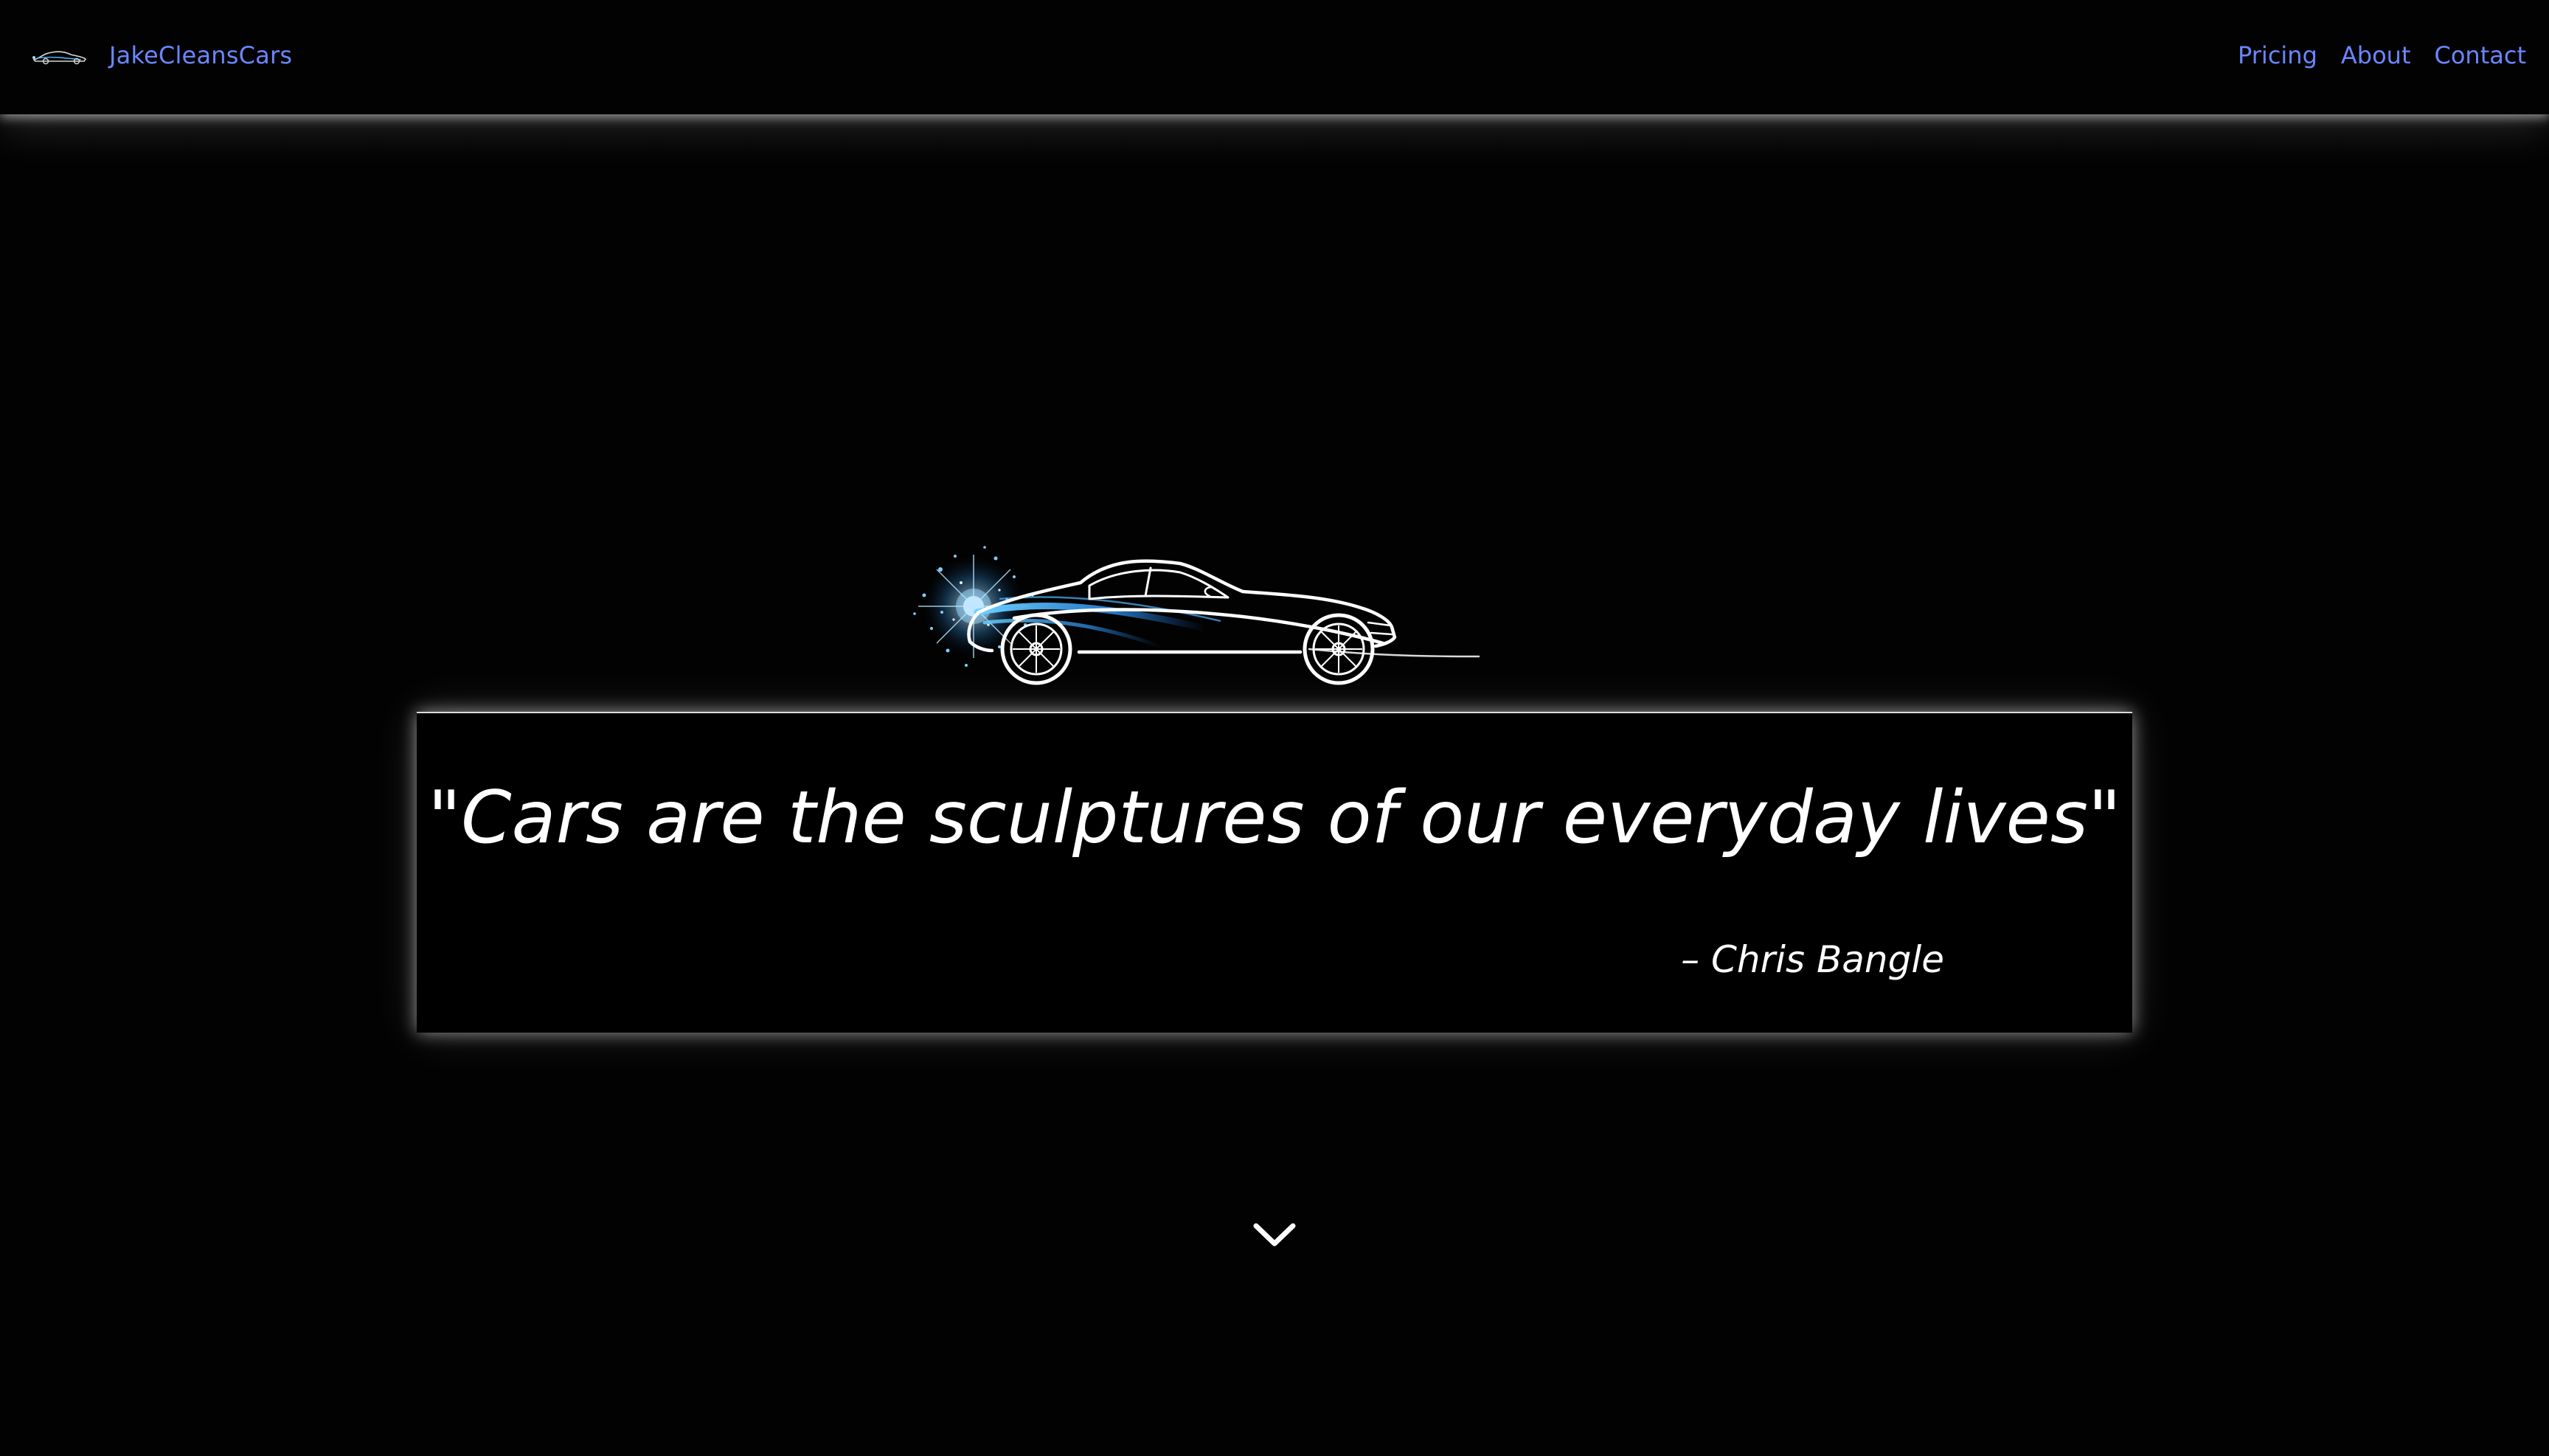 The height and width of the screenshot is (1456, 2549). What do you see at coordinates (1812, 959) in the screenshot?
I see `quote-author: – Chris Bangle` at bounding box center [1812, 959].